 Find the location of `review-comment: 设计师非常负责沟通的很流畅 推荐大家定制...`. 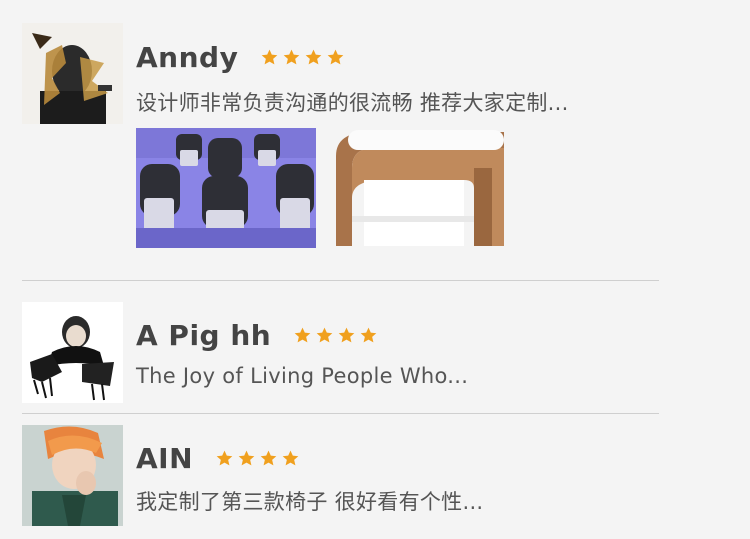

review-comment: 设计师非常负责沟通的很流畅 推荐大家定制... is located at coordinates (352, 103).